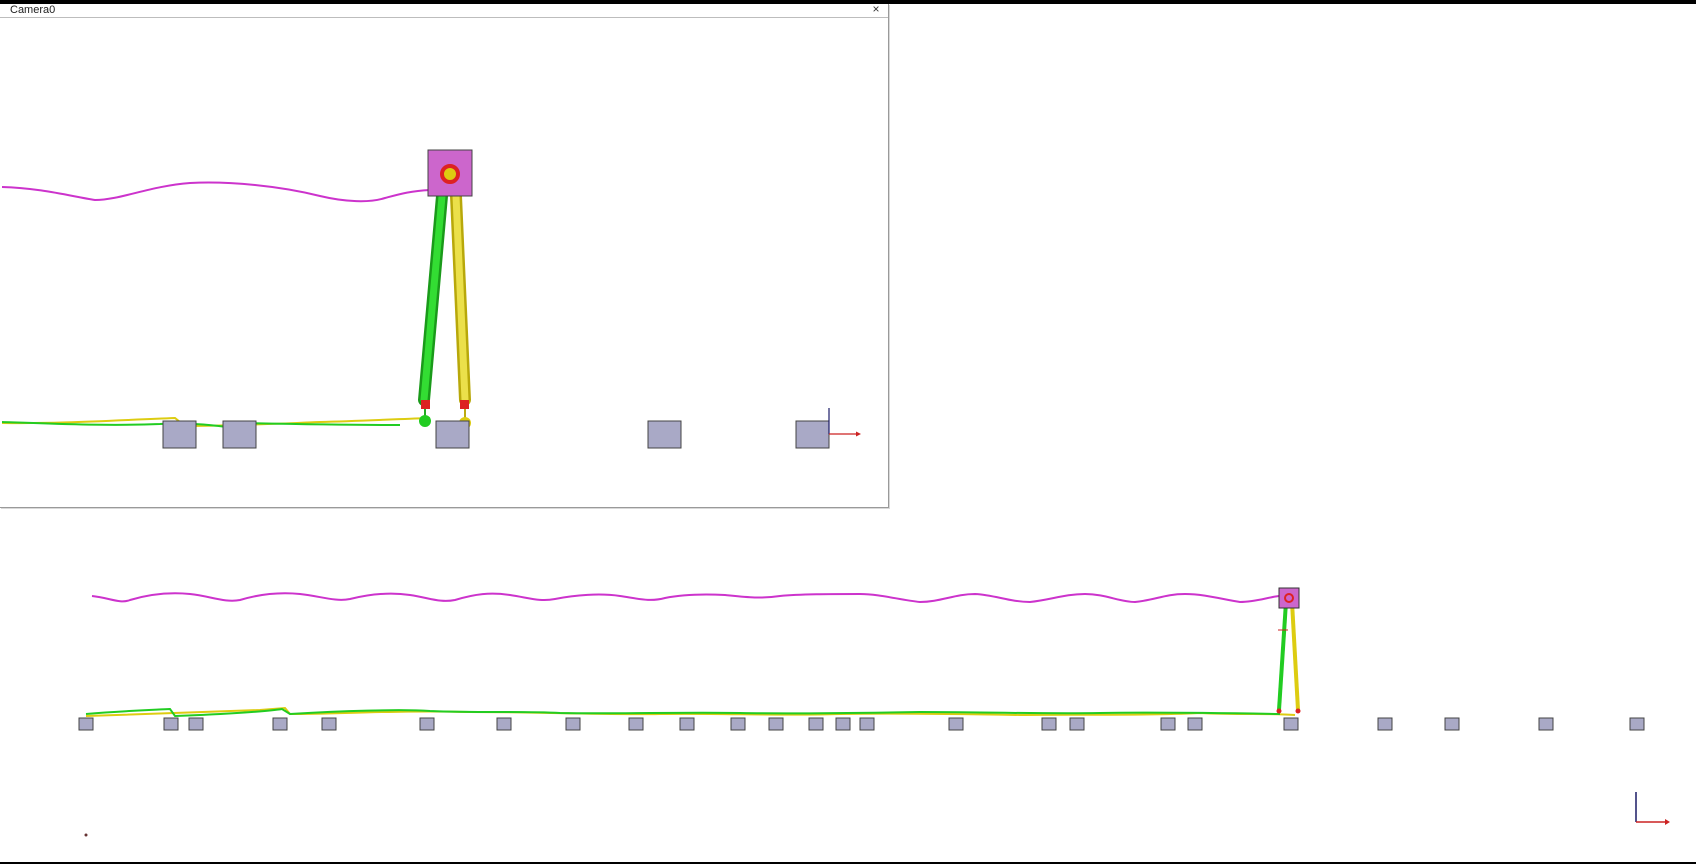  Describe the element at coordinates (1288, 650) in the screenshot. I see `robot-small` at that location.